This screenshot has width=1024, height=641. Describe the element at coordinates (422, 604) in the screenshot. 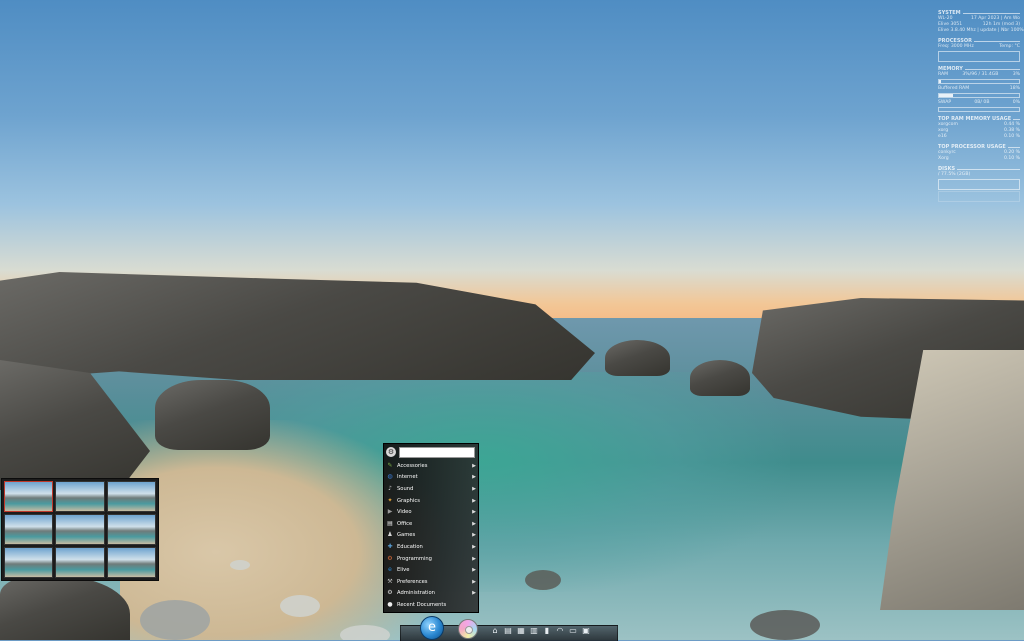

I see `menu-item-label: Recent Documents` at that location.